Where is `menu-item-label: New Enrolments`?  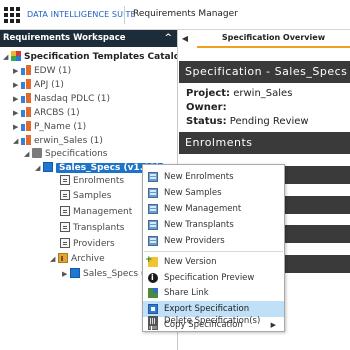
menu-item-label: New Enrolments is located at coordinates (199, 177).